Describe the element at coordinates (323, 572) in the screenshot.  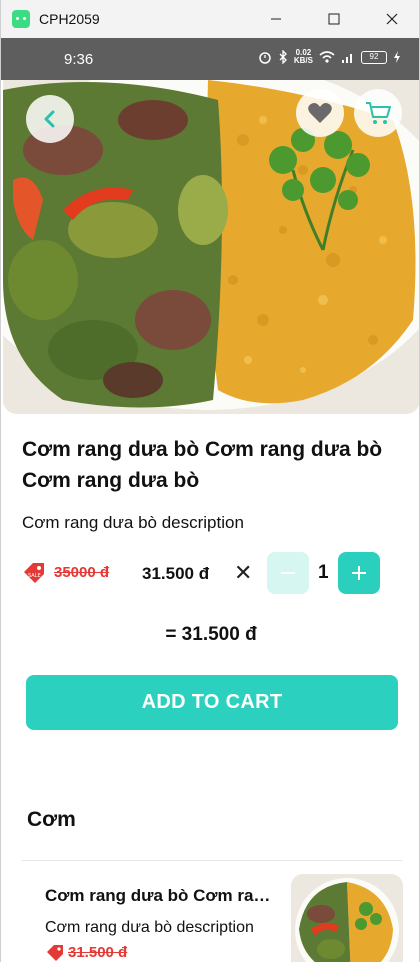
I see `quantity-value: 1` at that location.